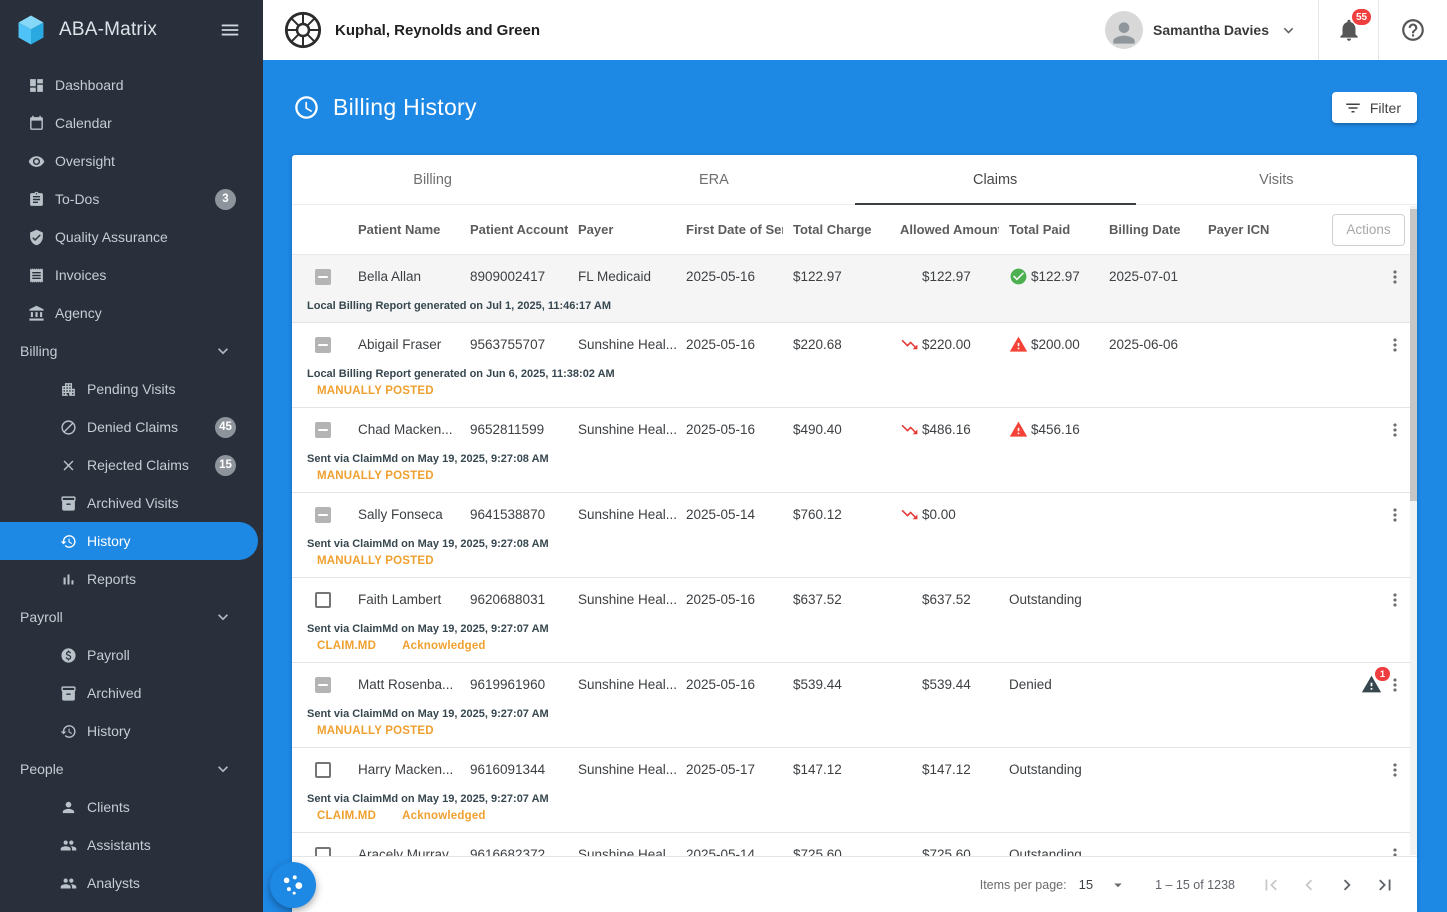 The width and height of the screenshot is (1447, 912). I want to click on total-paid-value: Denied, so click(1030, 684).